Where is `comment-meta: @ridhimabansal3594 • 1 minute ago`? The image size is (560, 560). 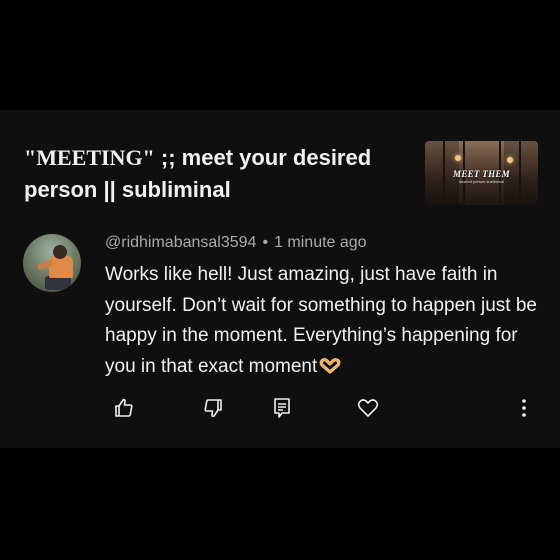
comment-meta: @ridhimabansal3594 • 1 minute ago is located at coordinates (236, 243).